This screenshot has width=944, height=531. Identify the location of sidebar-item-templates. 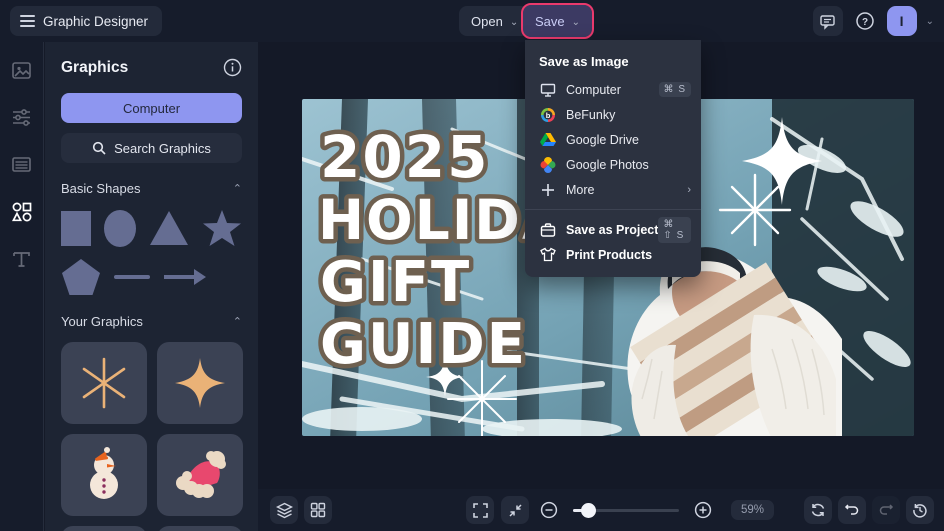
(21, 164).